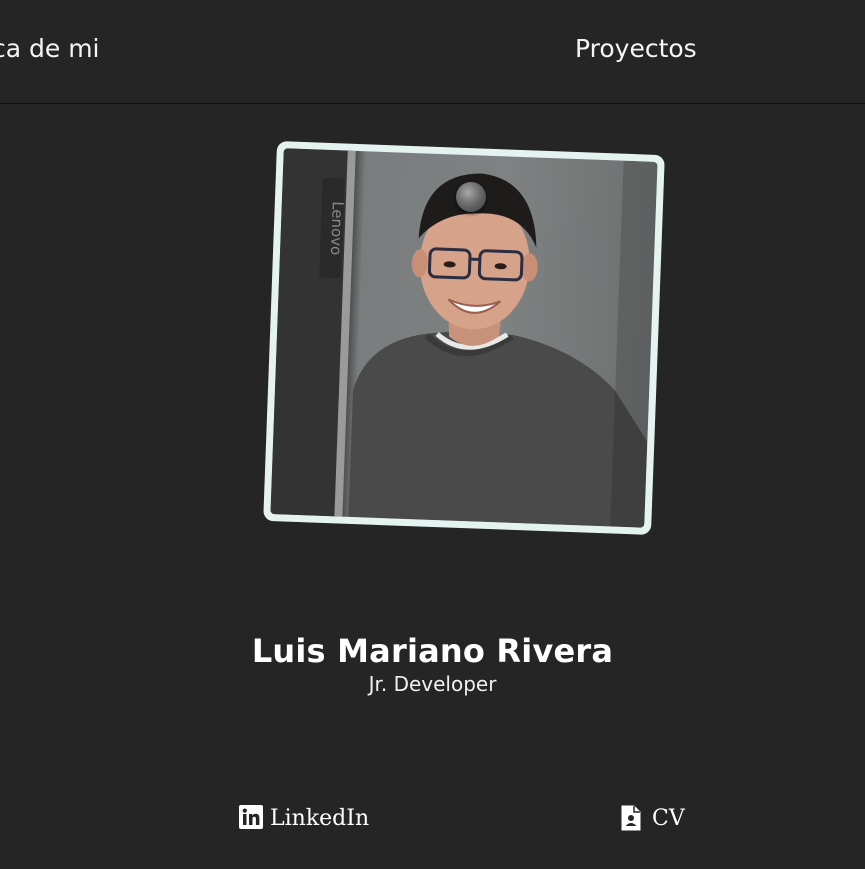 The image size is (865, 869). Describe the element at coordinates (432, 52) in the screenshot. I see `top-navigation: ca de mi Proyectos` at that location.